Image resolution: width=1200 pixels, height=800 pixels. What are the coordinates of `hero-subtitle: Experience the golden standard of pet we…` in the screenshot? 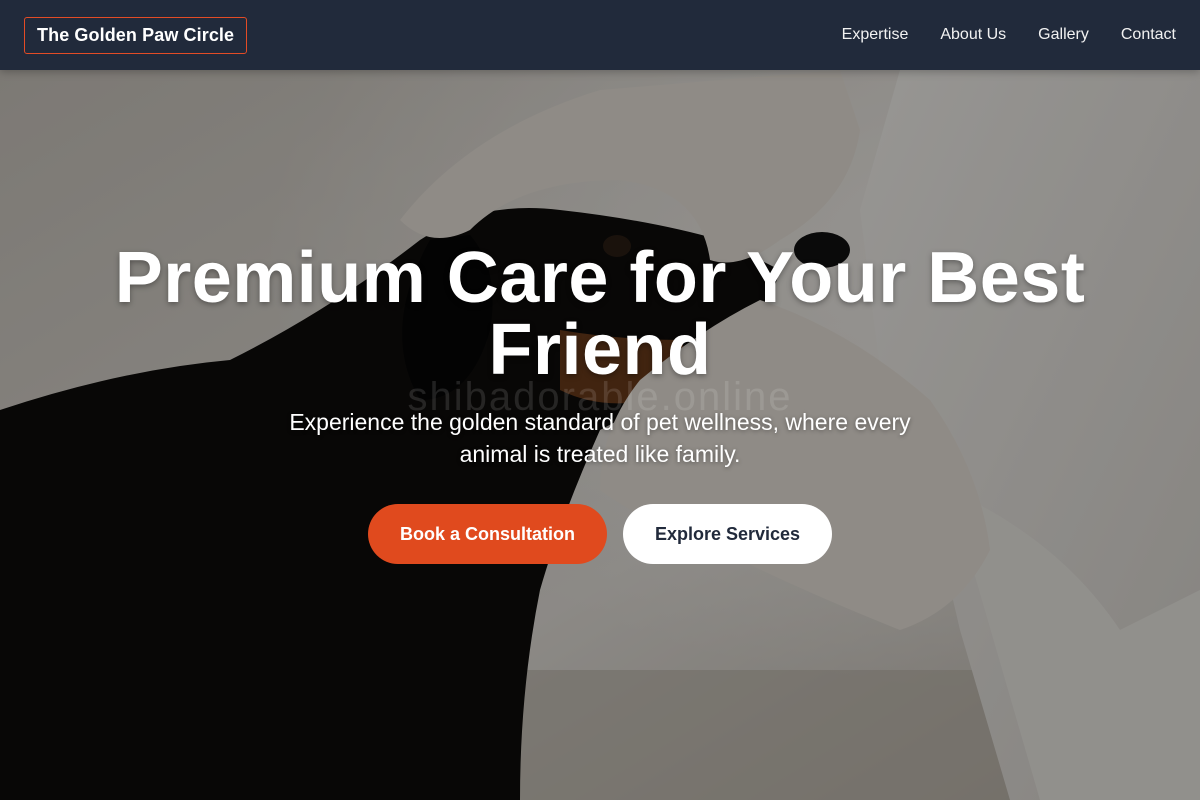 It's located at (600, 438).